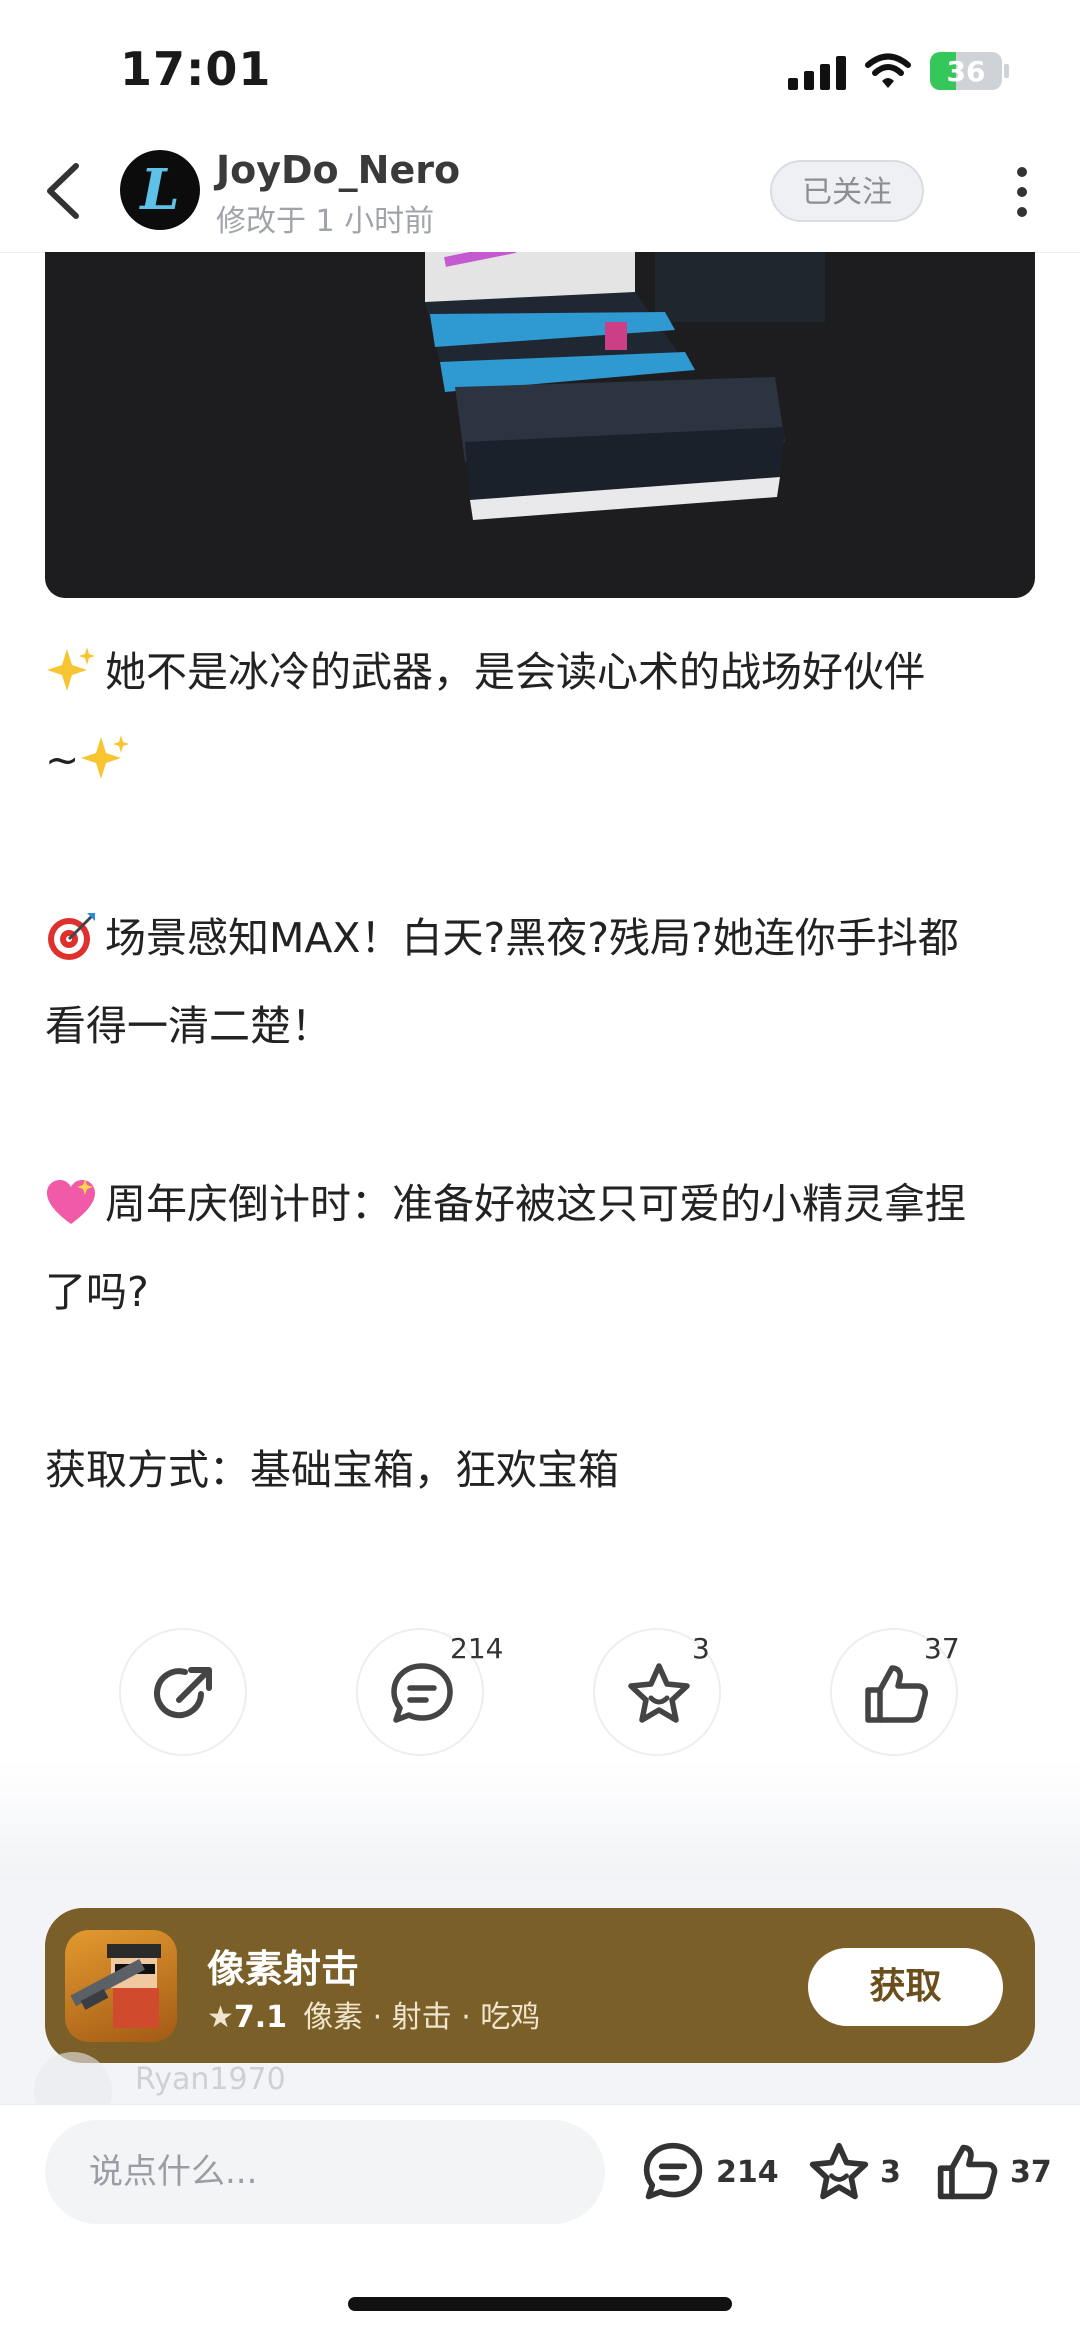 This screenshot has width=1080, height=2338. Describe the element at coordinates (188, 1026) in the screenshot. I see `paragraph-2-line-2: 看得一清二楚！` at that location.